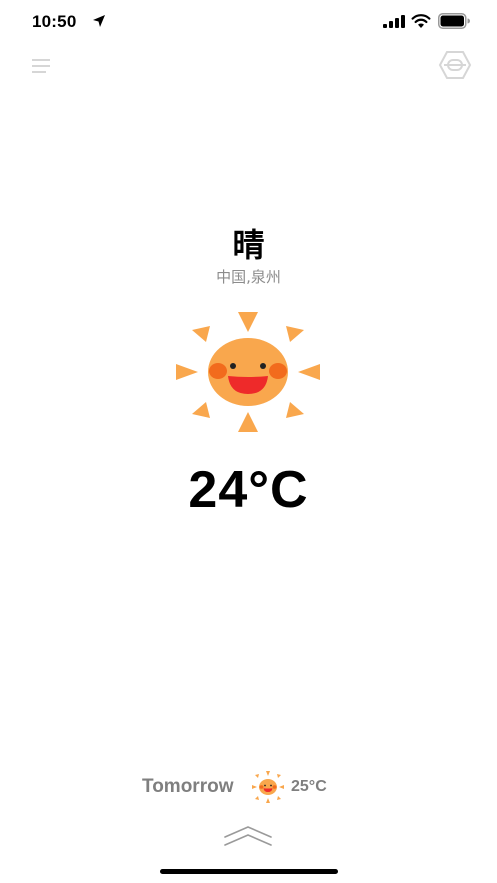 Image resolution: width=497 pixels, height=883 pixels. I want to click on tomorrow-label: Tomorrow, so click(188, 786).